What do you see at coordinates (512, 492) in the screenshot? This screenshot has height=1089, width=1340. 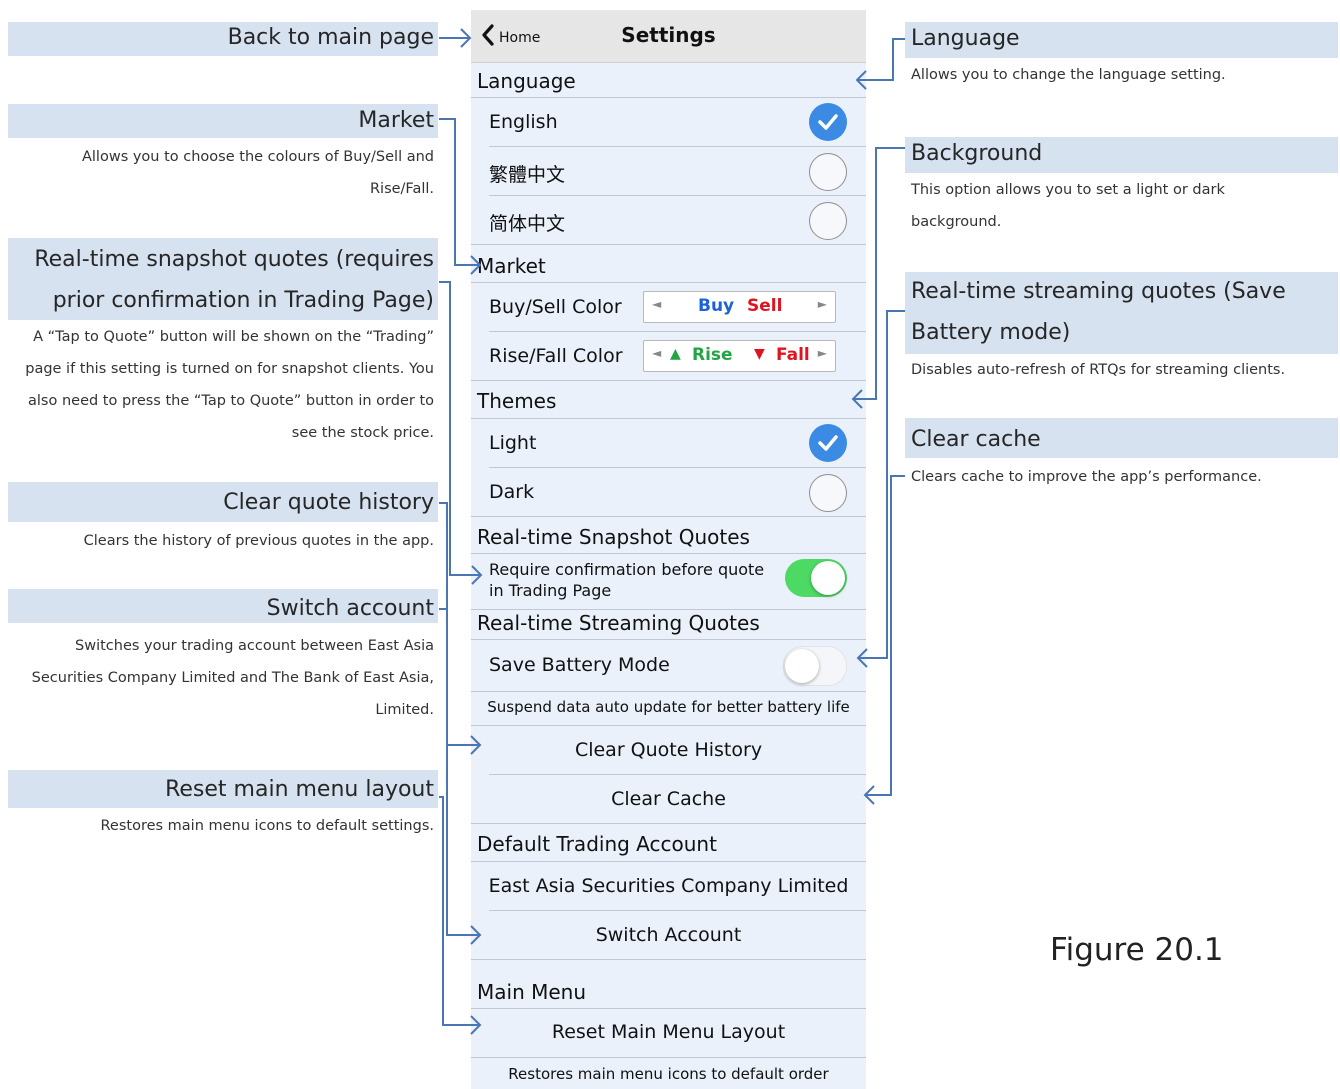 I see `theme-option-label: Dark` at bounding box center [512, 492].